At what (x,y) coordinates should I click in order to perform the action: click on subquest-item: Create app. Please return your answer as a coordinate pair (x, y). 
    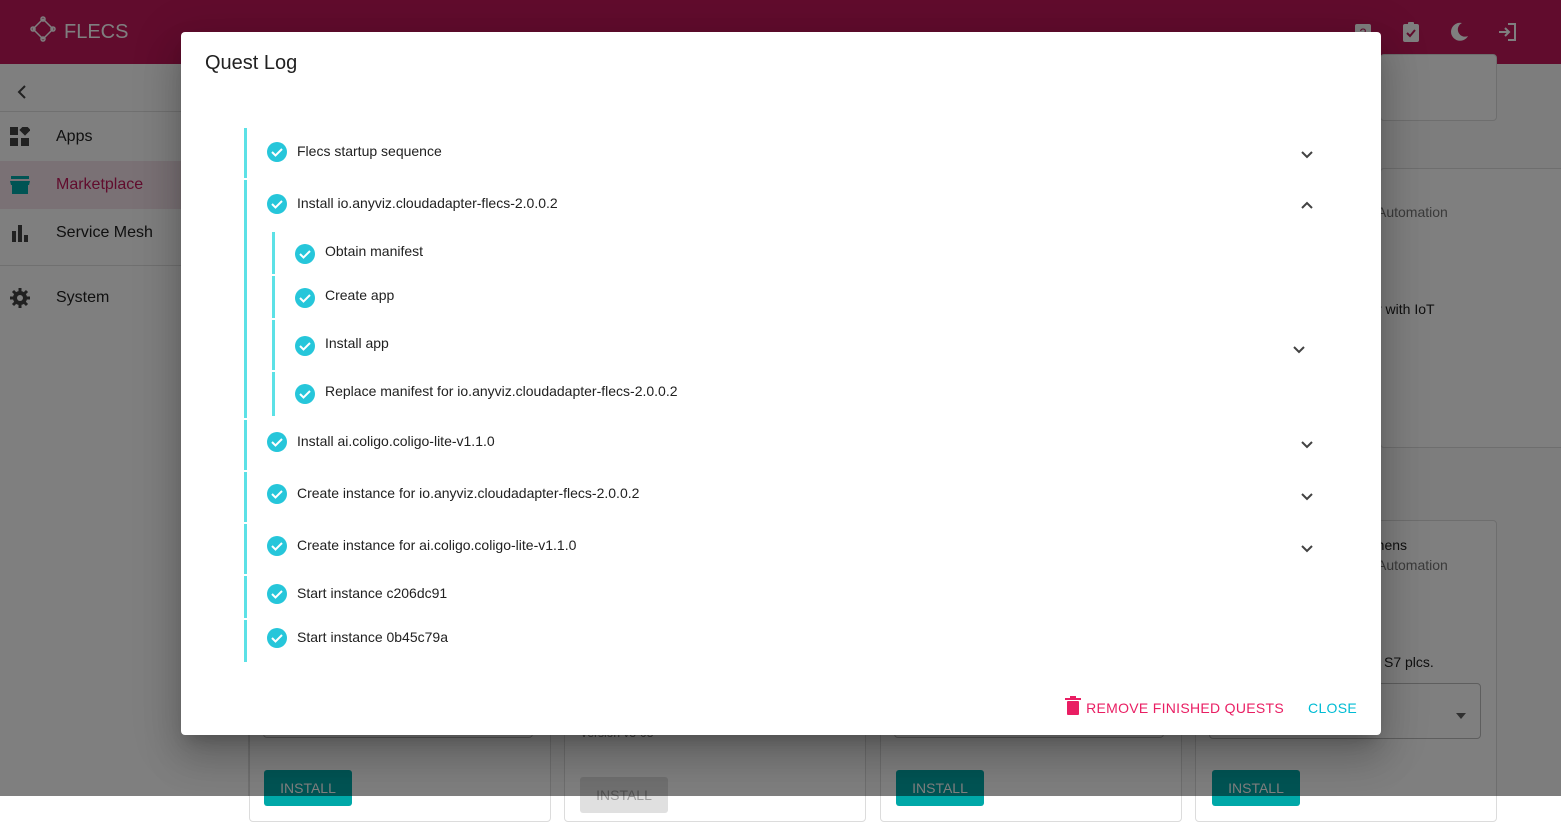
    Looking at the image, I should click on (793, 297).